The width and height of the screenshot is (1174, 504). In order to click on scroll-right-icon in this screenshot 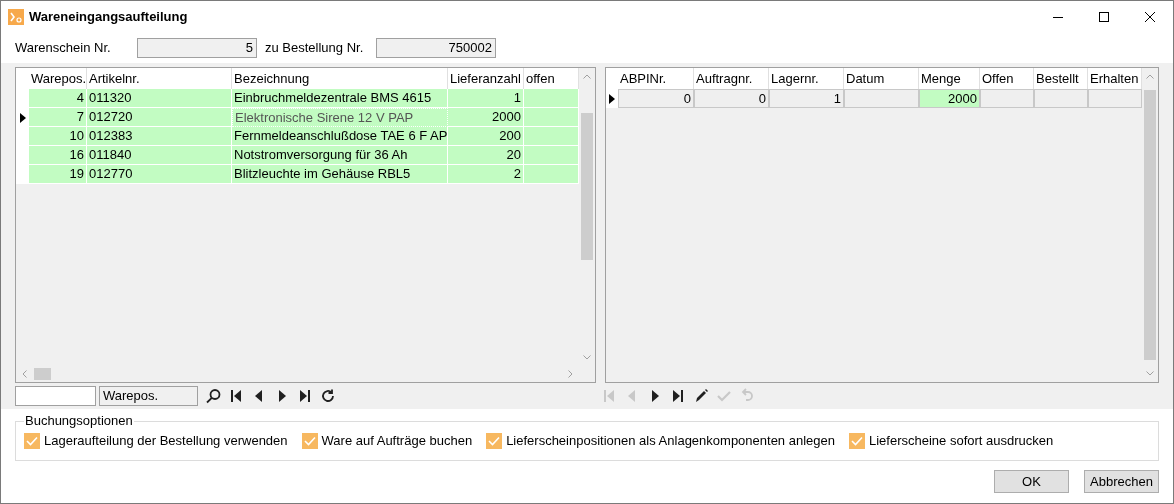, I will do `click(570, 374)`.